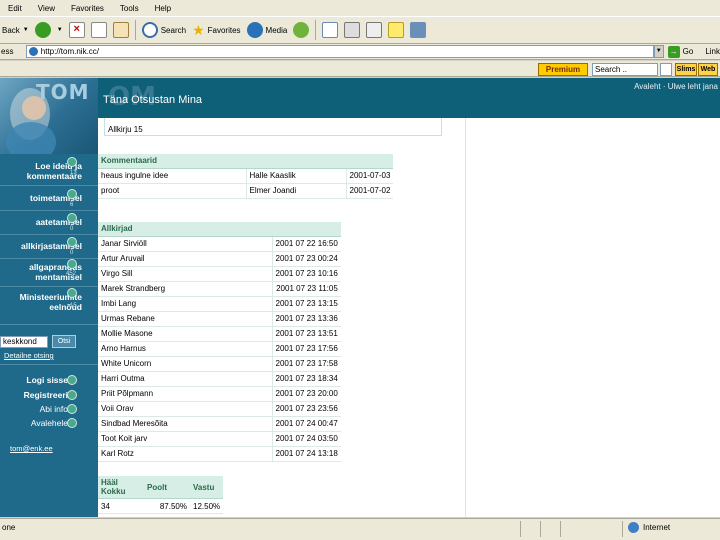 This screenshot has height=540, width=720. I want to click on table-row: proot Elmer Joandi 2001-07-02, so click(246, 191).